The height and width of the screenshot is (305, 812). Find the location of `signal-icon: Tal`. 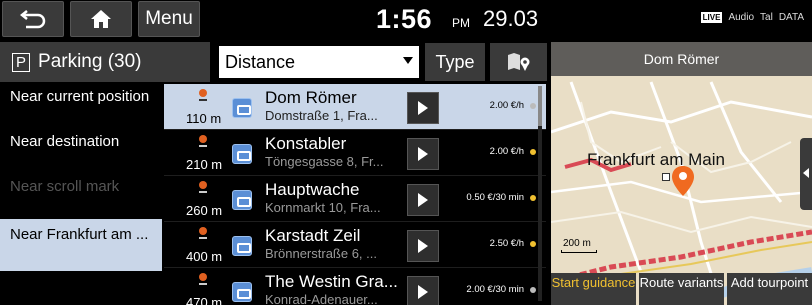

signal-icon: Tal is located at coordinates (766, 17).